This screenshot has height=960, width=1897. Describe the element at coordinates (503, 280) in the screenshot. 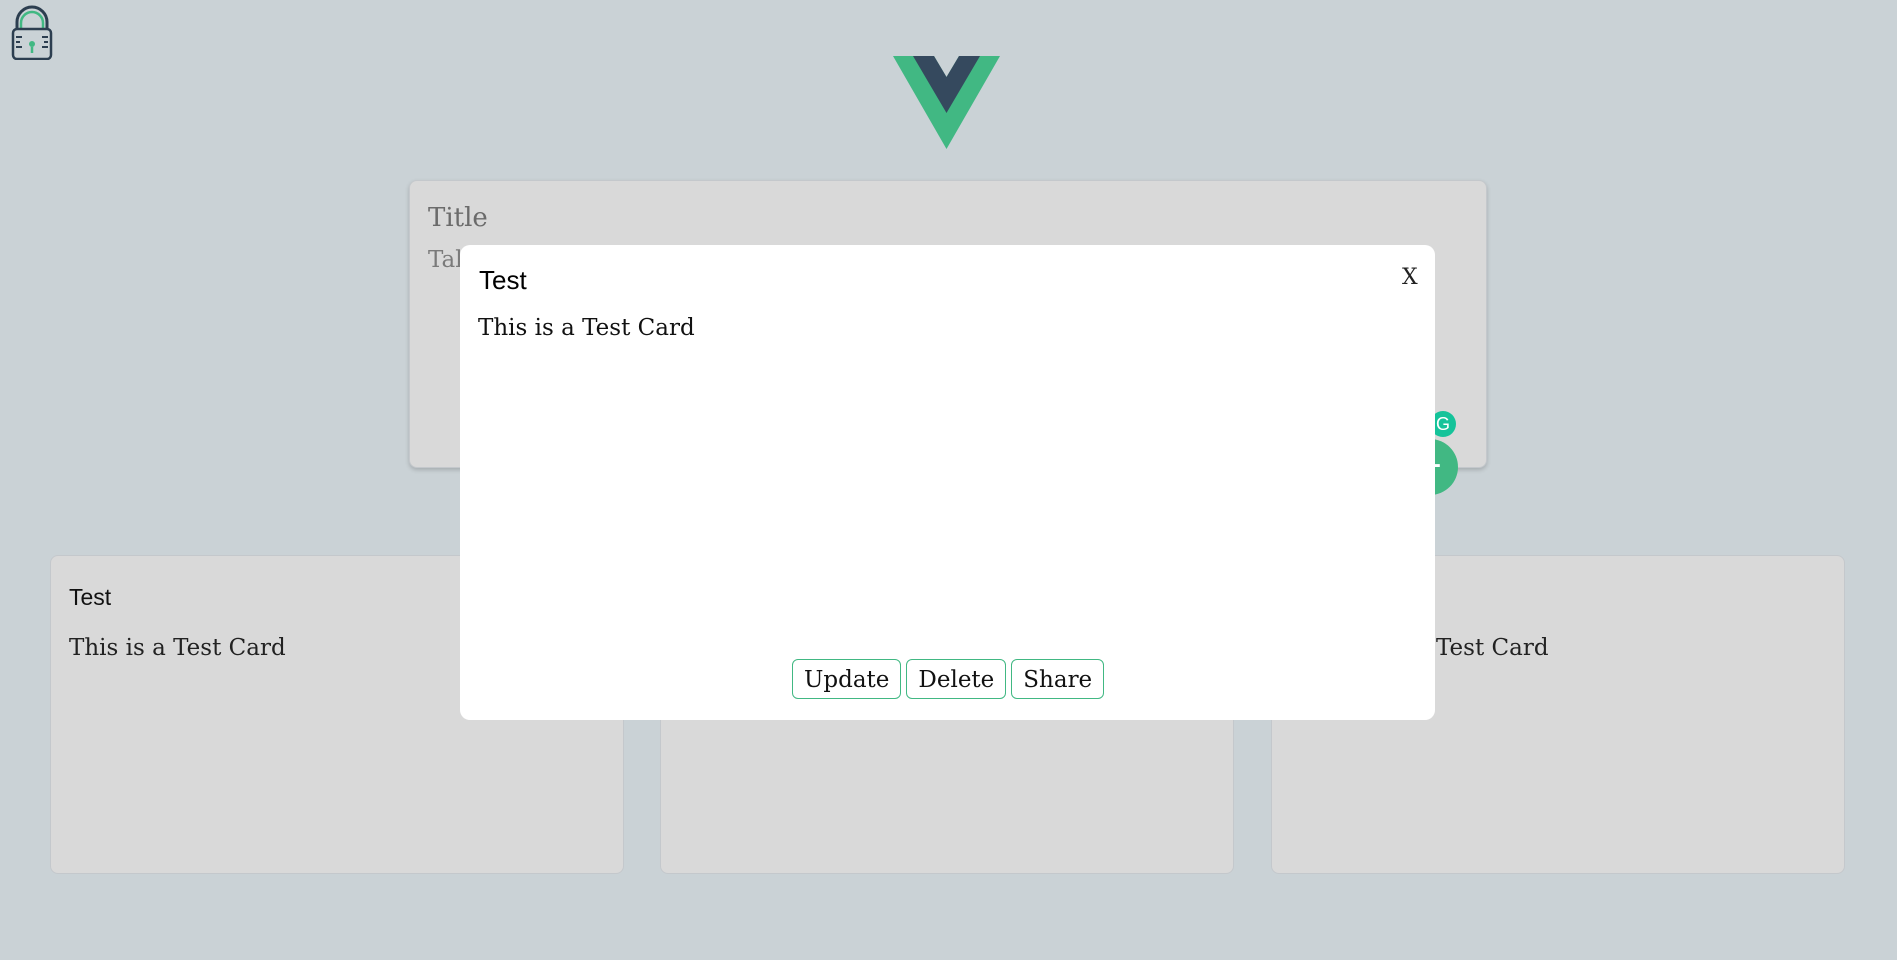

I see `modal-title: Test` at that location.